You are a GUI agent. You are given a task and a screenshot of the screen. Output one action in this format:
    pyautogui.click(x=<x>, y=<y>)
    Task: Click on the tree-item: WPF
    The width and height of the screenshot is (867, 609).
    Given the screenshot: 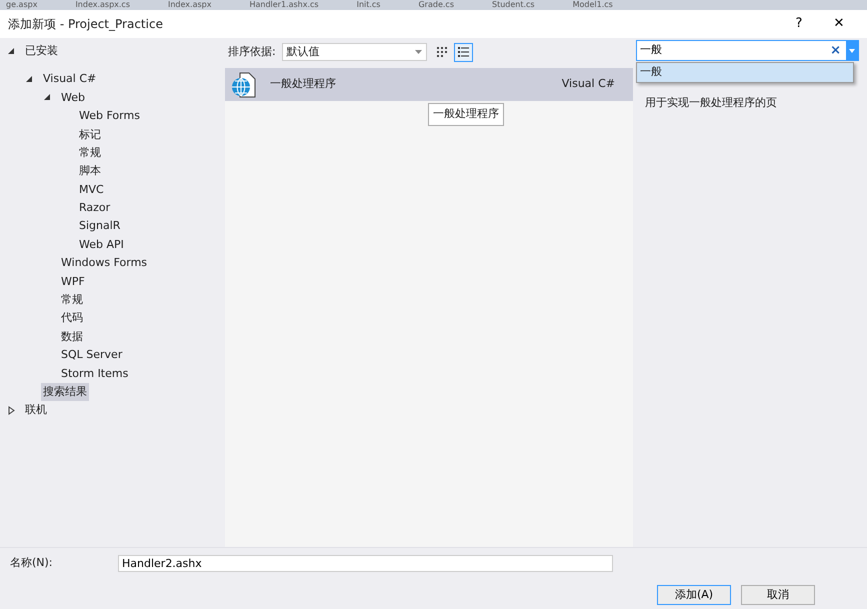 What is the action you would take?
    pyautogui.click(x=73, y=282)
    